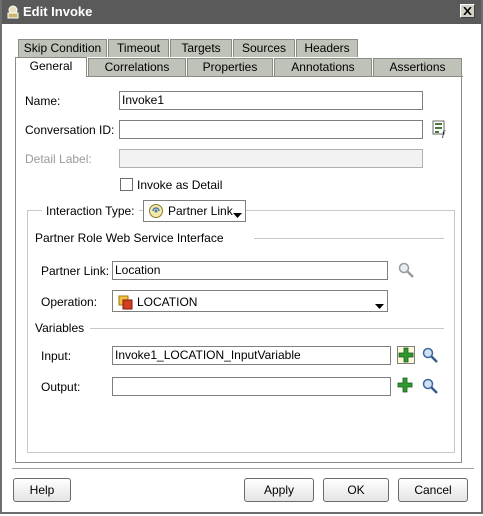  Describe the element at coordinates (13, 12) in the screenshot. I see `invoke-icon` at that location.